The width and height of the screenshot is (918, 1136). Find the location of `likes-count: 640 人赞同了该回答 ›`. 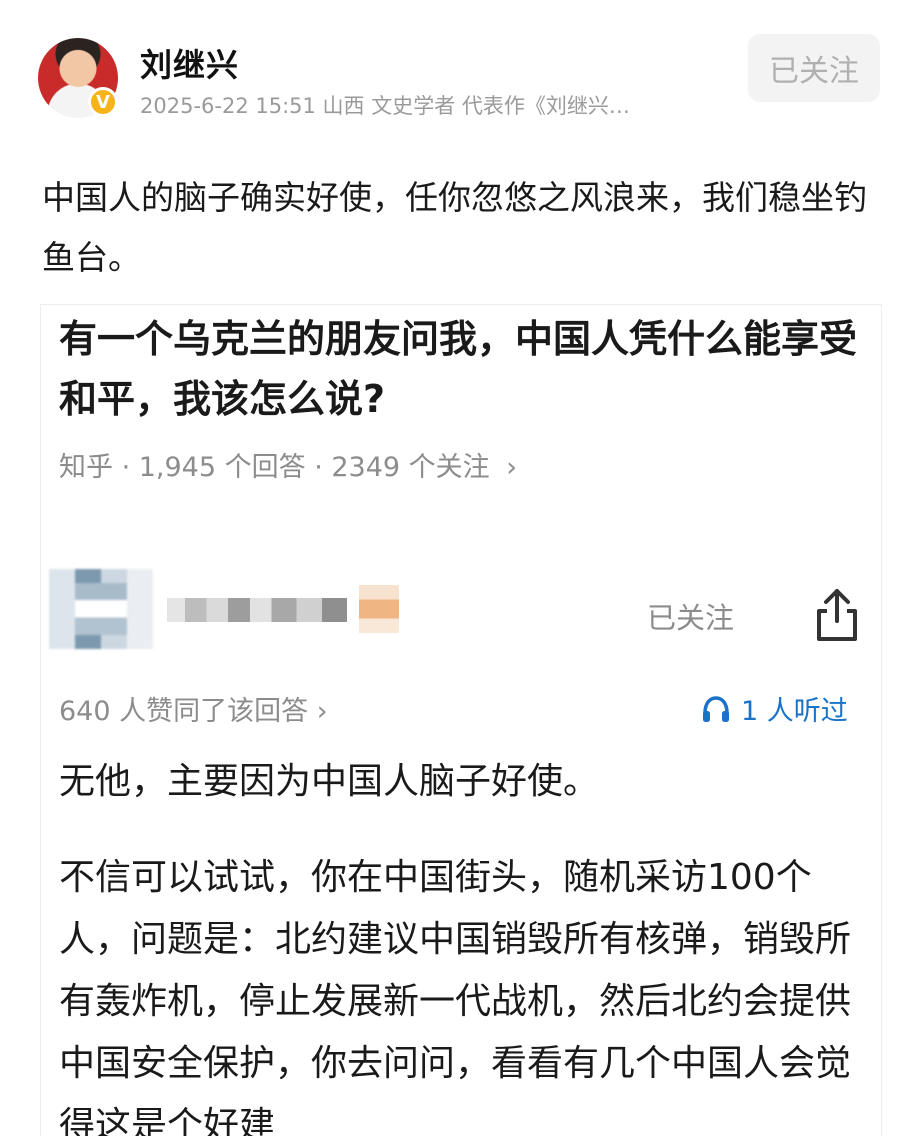

likes-count: 640 人赞同了该回答 › is located at coordinates (193, 708).